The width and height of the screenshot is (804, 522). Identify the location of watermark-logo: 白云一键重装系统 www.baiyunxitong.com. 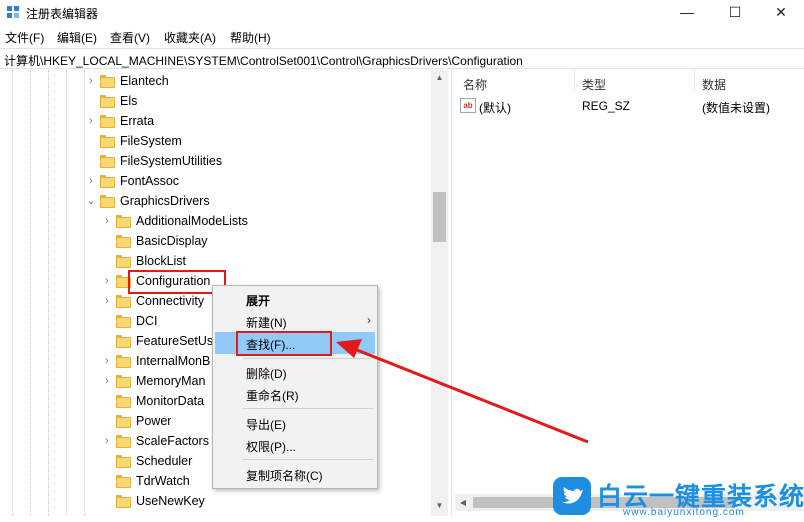
(678, 498).